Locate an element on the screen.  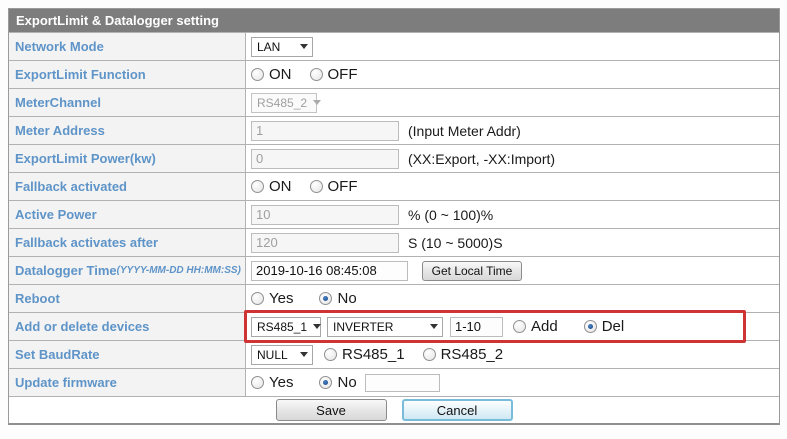
meter-channel-select-value: RS485_2 is located at coordinates (282, 102).